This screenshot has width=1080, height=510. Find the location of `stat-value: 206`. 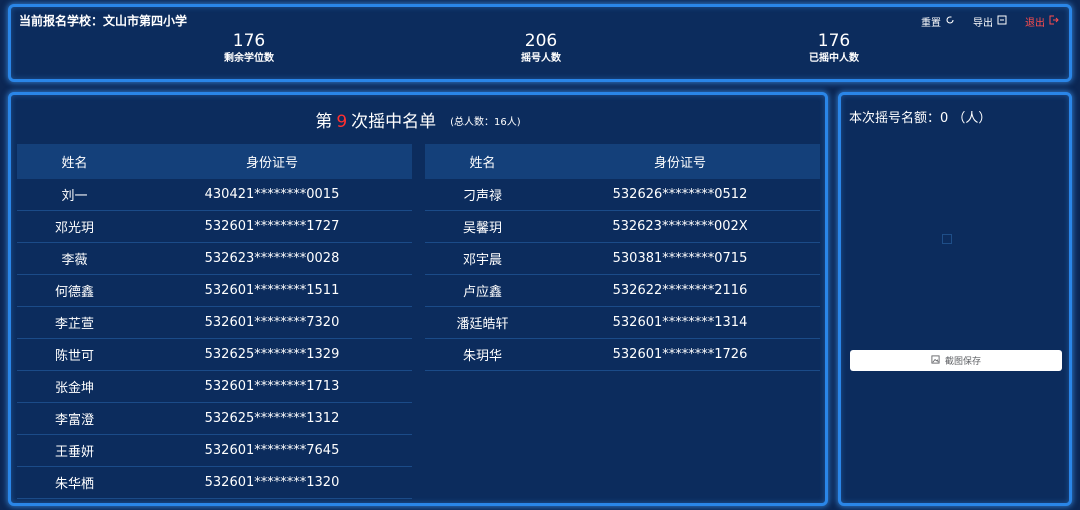

stat-value: 206 is located at coordinates (541, 41).